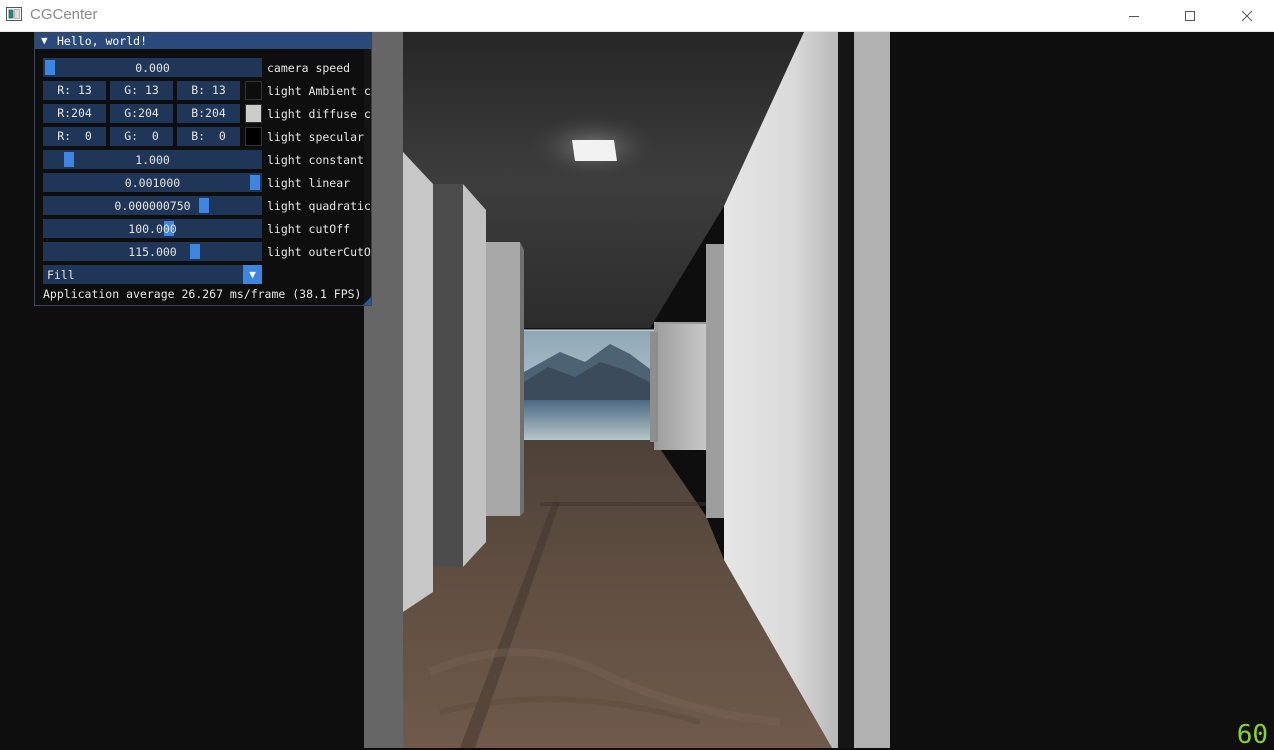 Image resolution: width=1274 pixels, height=750 pixels. What do you see at coordinates (252, 274) in the screenshot?
I see `combo-triangle-down-icon: ▼` at bounding box center [252, 274].